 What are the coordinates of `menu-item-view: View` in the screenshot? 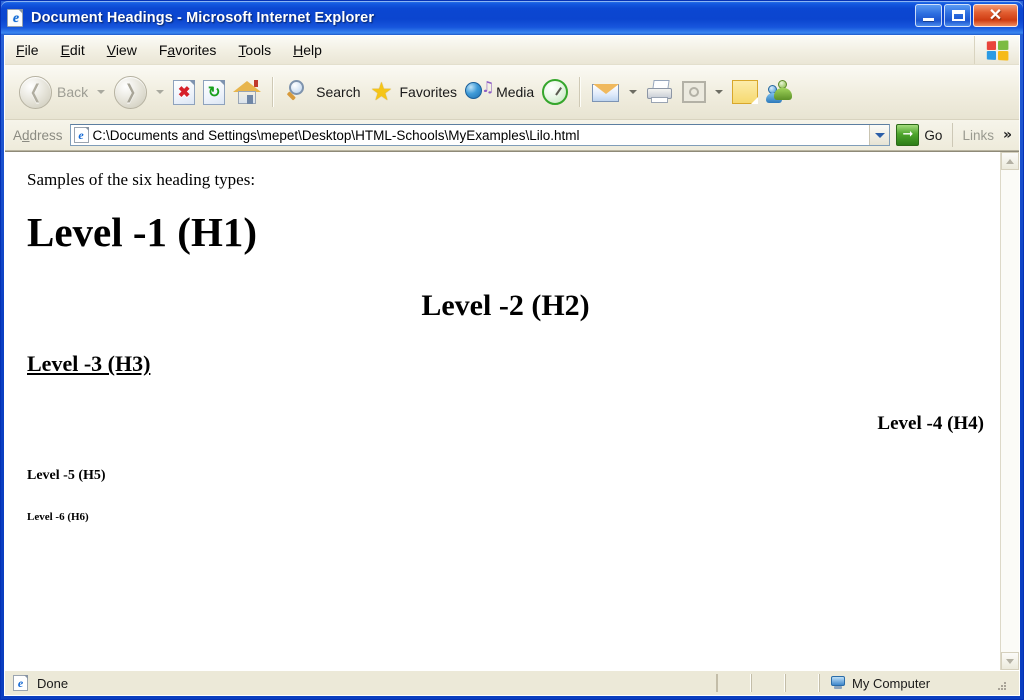 It's located at (122, 50).